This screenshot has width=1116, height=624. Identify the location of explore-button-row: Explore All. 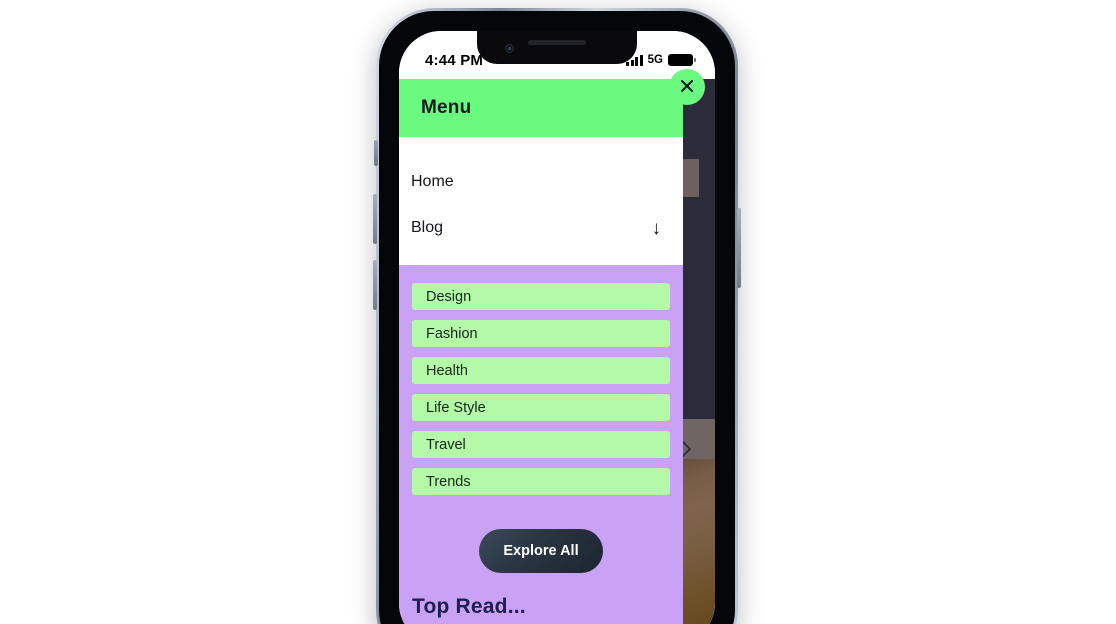
(541, 552).